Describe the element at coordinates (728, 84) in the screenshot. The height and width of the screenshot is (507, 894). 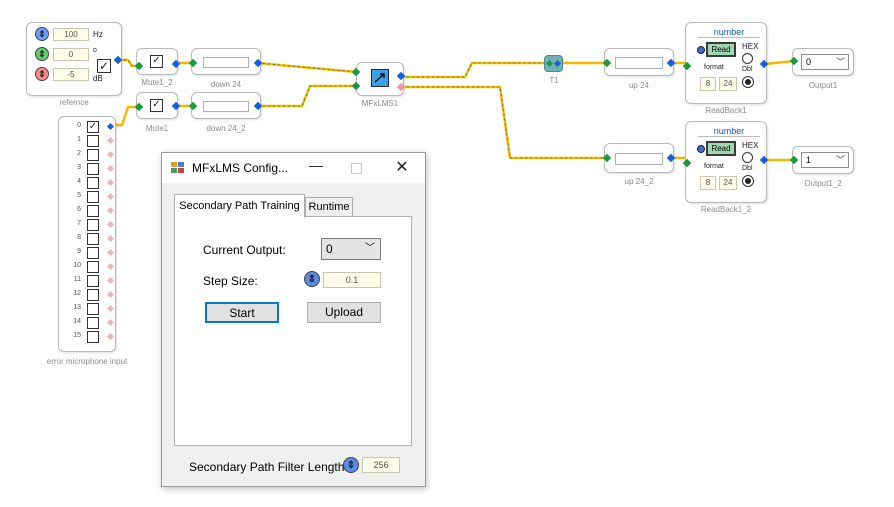
I see `readback1-format-b: 24` at that location.